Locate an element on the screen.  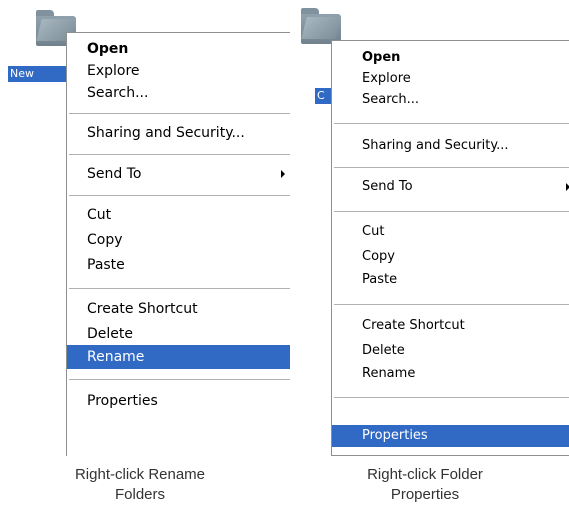
caption-rename-folders: Right-click Rename Folders is located at coordinates (140, 485).